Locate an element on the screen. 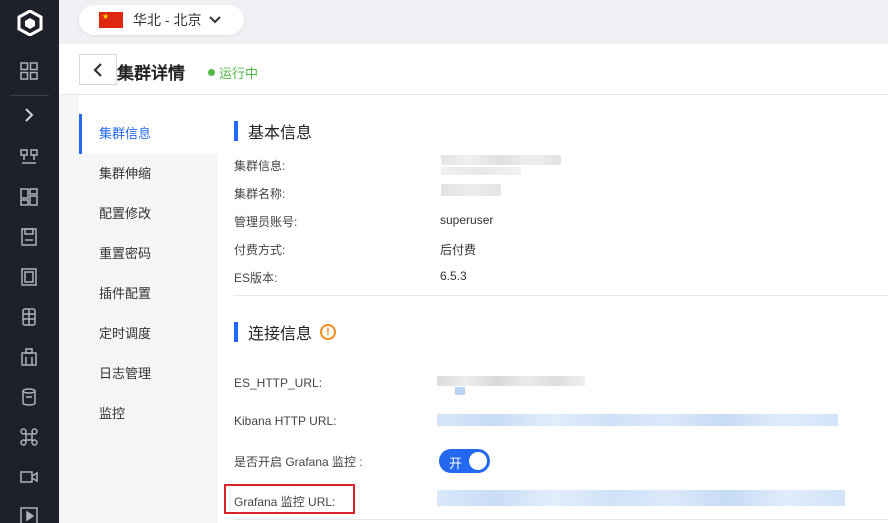 This screenshot has width=888, height=523. dashboard-grid-icon is located at coordinates (29, 71).